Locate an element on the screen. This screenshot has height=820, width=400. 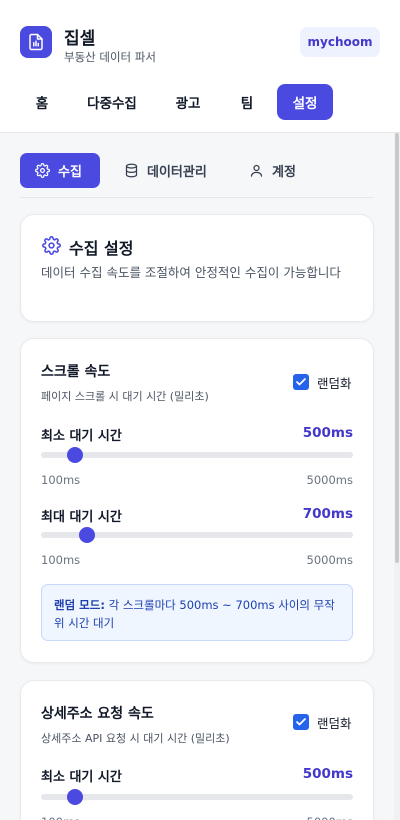
nav-tab-multi-collect: 다중수집 is located at coordinates (112, 102).